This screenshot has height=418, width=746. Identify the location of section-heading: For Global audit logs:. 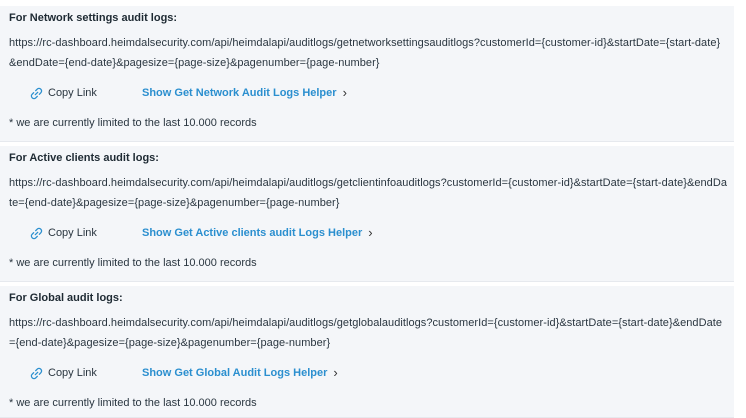
(66, 298).